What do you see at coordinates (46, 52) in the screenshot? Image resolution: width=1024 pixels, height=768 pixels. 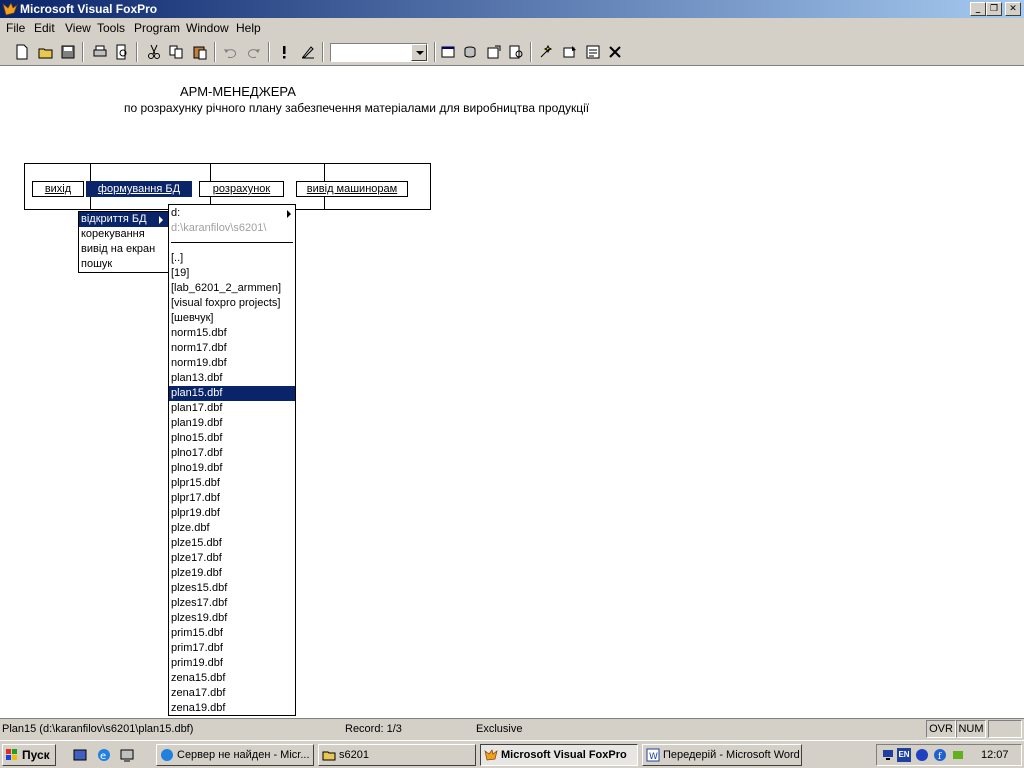 I see `open-icon` at bounding box center [46, 52].